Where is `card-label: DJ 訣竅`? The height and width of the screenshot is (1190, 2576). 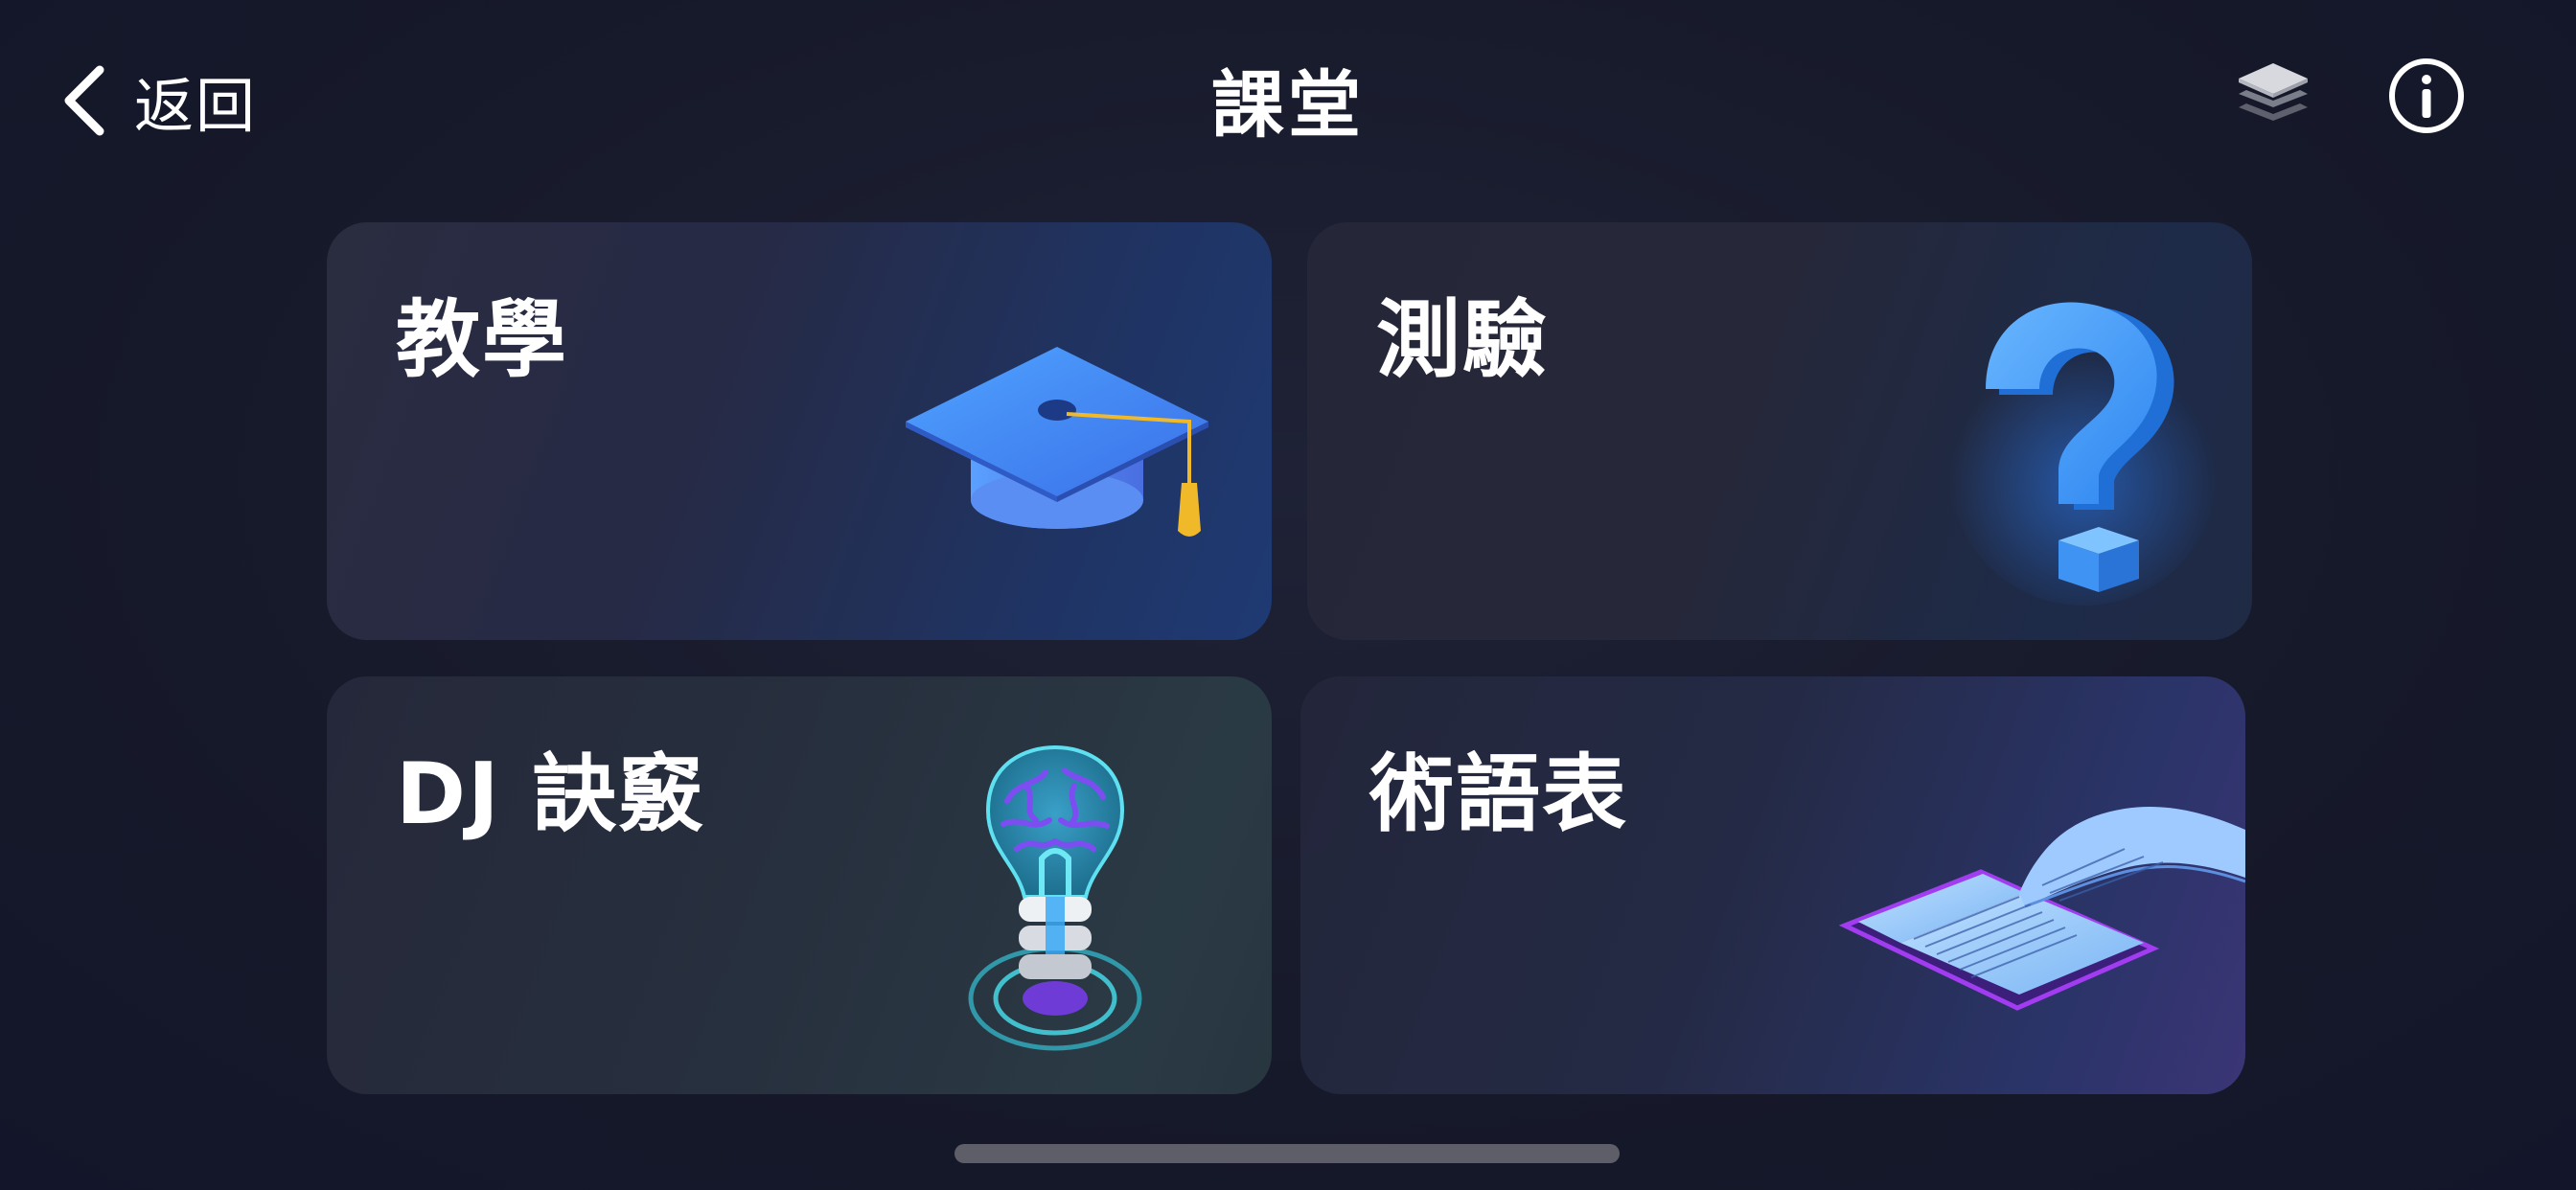 card-label: DJ 訣竅 is located at coordinates (550, 794).